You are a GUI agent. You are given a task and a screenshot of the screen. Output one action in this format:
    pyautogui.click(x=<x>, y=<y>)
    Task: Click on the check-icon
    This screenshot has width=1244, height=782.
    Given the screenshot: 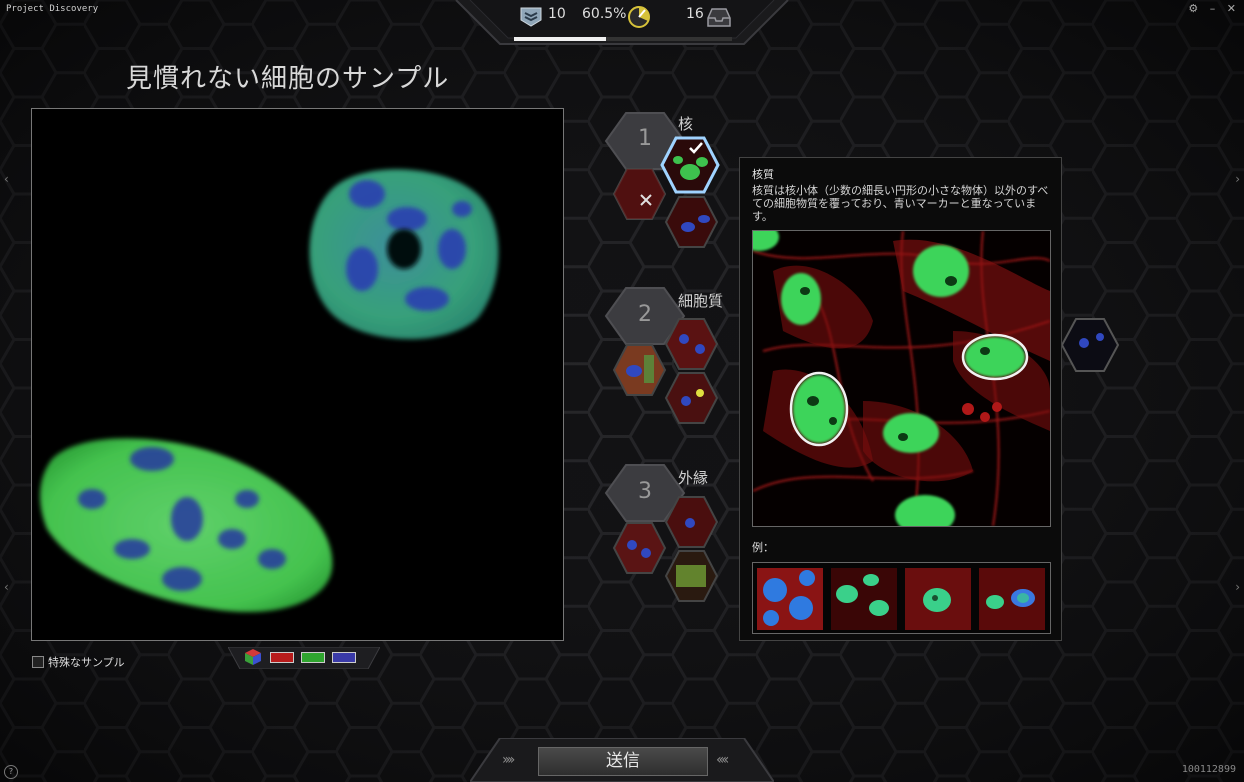 What is the action you would take?
    pyautogui.click(x=696, y=148)
    